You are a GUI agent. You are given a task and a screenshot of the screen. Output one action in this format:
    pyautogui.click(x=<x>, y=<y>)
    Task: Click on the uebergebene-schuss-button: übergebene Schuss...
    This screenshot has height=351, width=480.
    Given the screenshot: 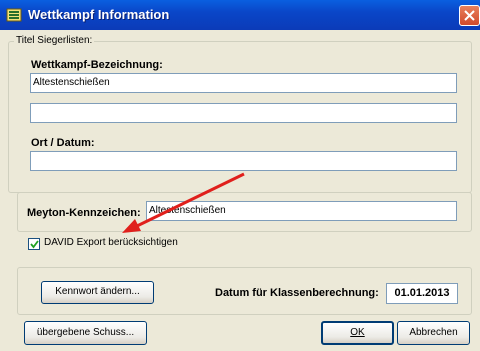 What is the action you would take?
    pyautogui.click(x=85, y=333)
    